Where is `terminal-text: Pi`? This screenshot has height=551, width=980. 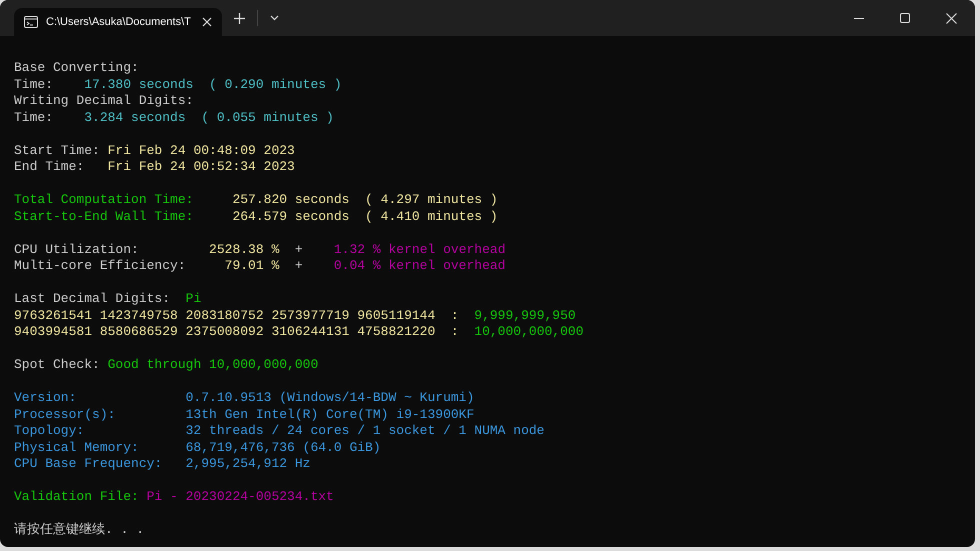 terminal-text: Pi is located at coordinates (194, 298).